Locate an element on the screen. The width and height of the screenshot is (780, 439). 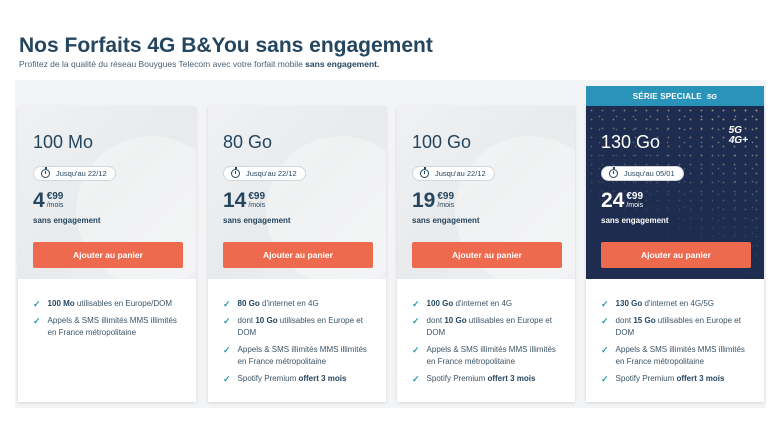
badge-4g-plus: 4G+ is located at coordinates (738, 140).